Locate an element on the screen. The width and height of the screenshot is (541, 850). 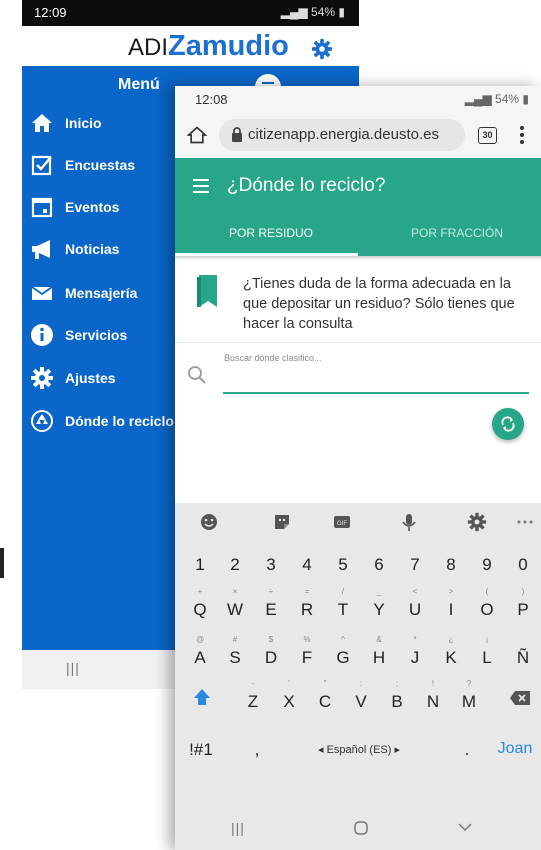
key-r: = R is located at coordinates (307, 604).